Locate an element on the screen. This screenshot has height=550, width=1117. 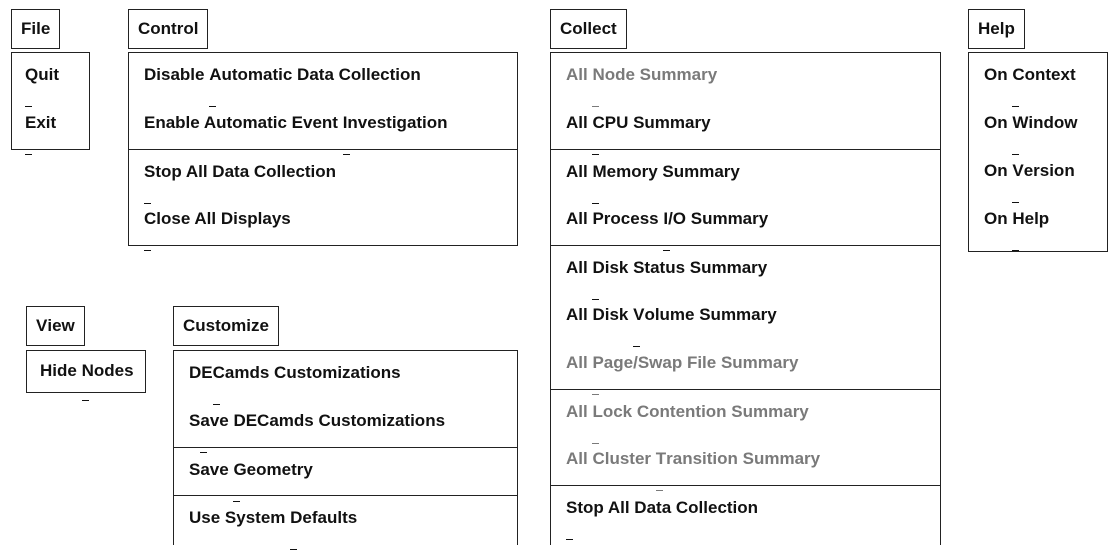
menu-item-on-context: On Context is located at coordinates (1038, 80).